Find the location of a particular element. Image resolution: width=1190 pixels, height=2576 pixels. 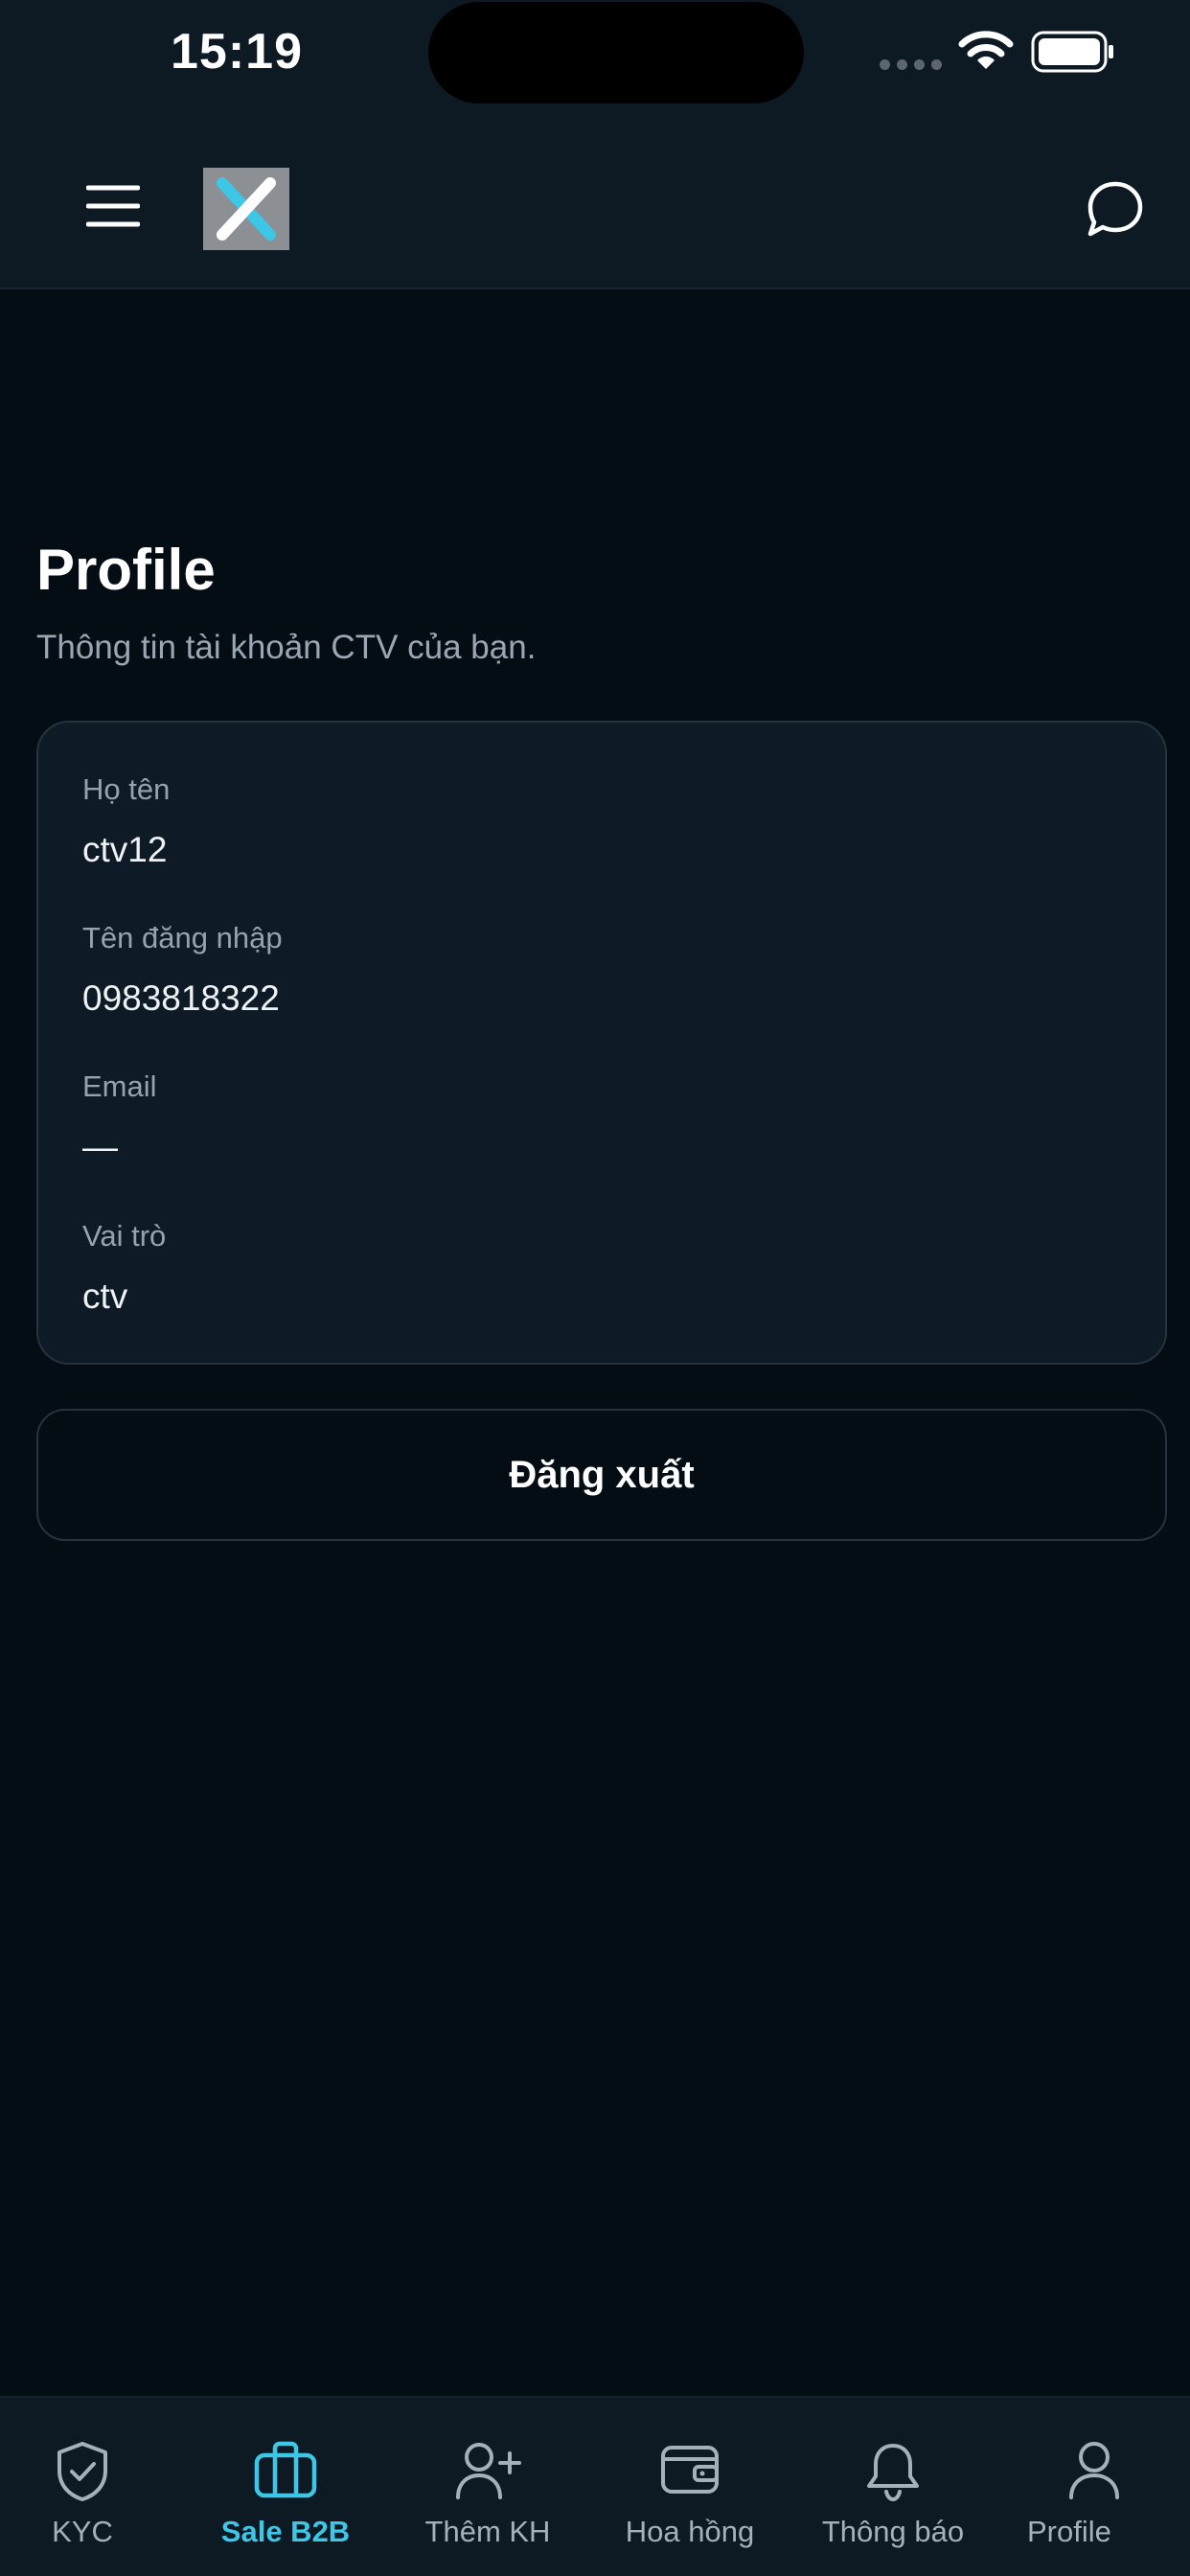

nav-item-them-kh: Thêm KH is located at coordinates (488, 2487).